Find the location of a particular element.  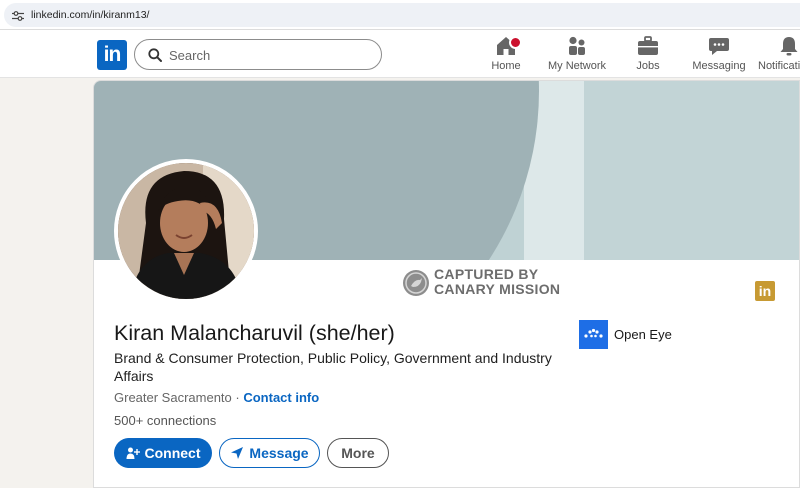

nav-label-notifications: Notifications is located at coordinates (779, 66).